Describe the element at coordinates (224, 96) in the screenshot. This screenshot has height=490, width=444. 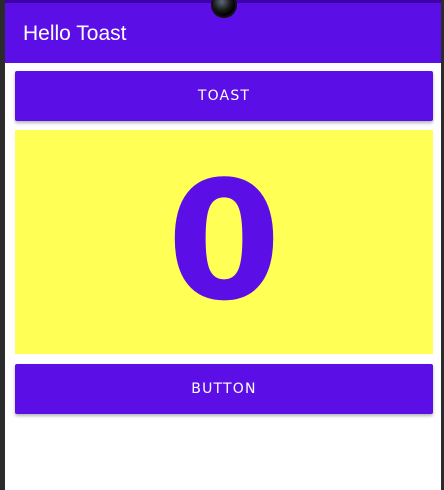
I see `toast-button: TOAST` at that location.